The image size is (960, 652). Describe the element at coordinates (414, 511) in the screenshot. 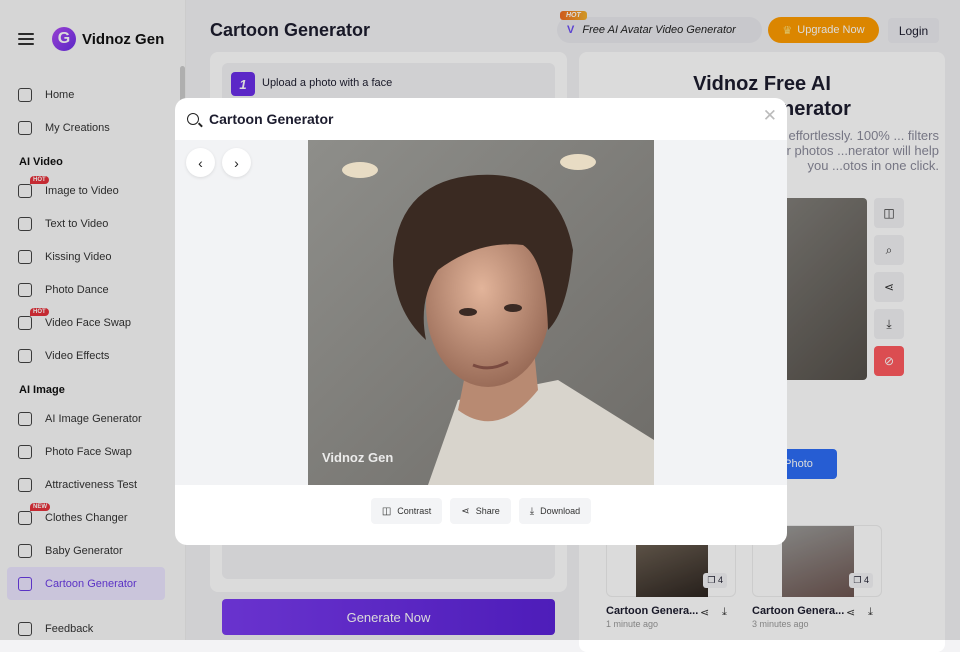

I see `label: Contrast` at that location.